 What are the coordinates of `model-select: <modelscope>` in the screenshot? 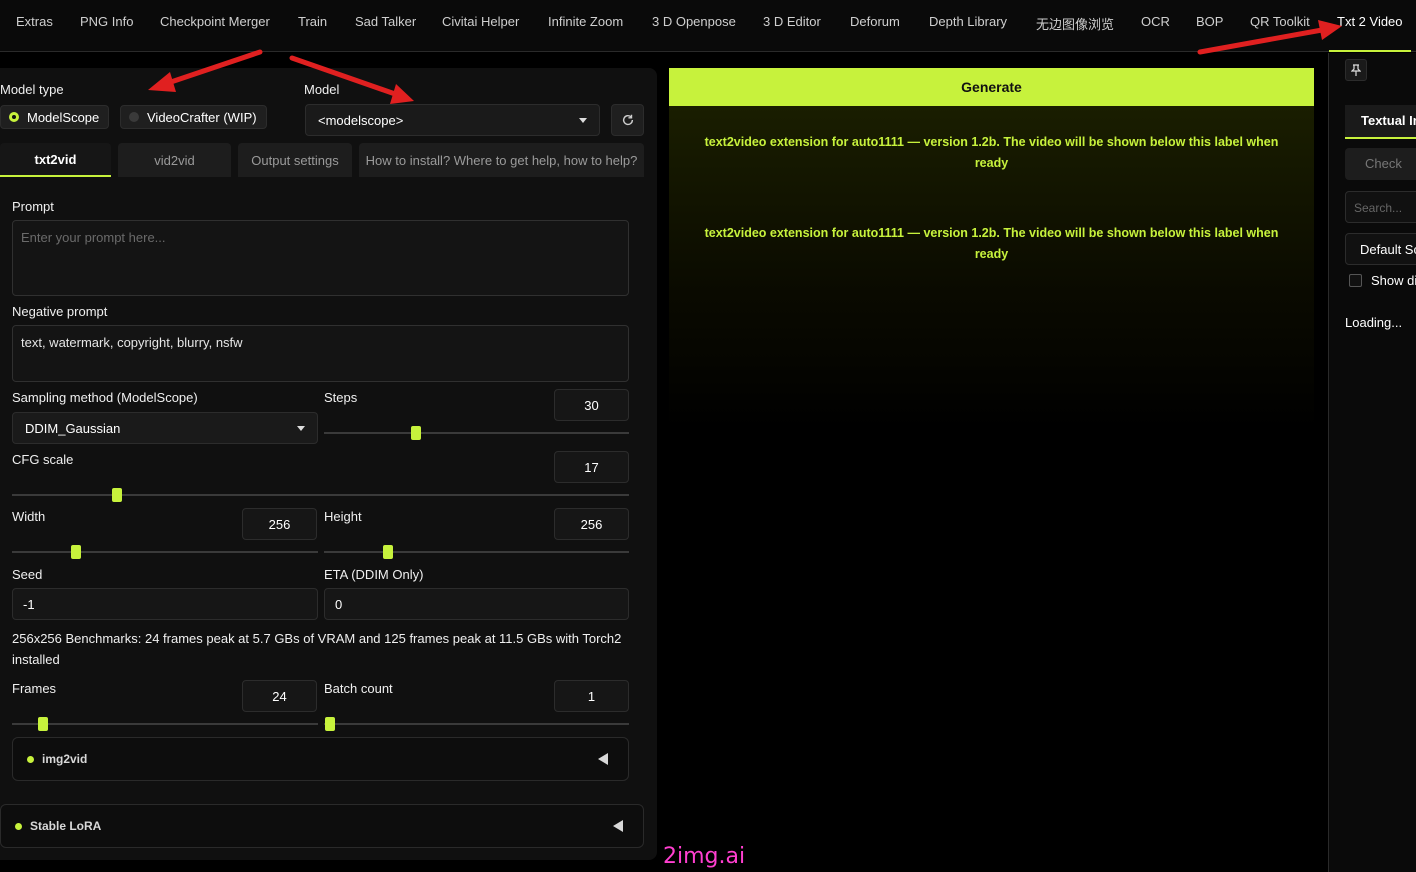 It's located at (452, 120).